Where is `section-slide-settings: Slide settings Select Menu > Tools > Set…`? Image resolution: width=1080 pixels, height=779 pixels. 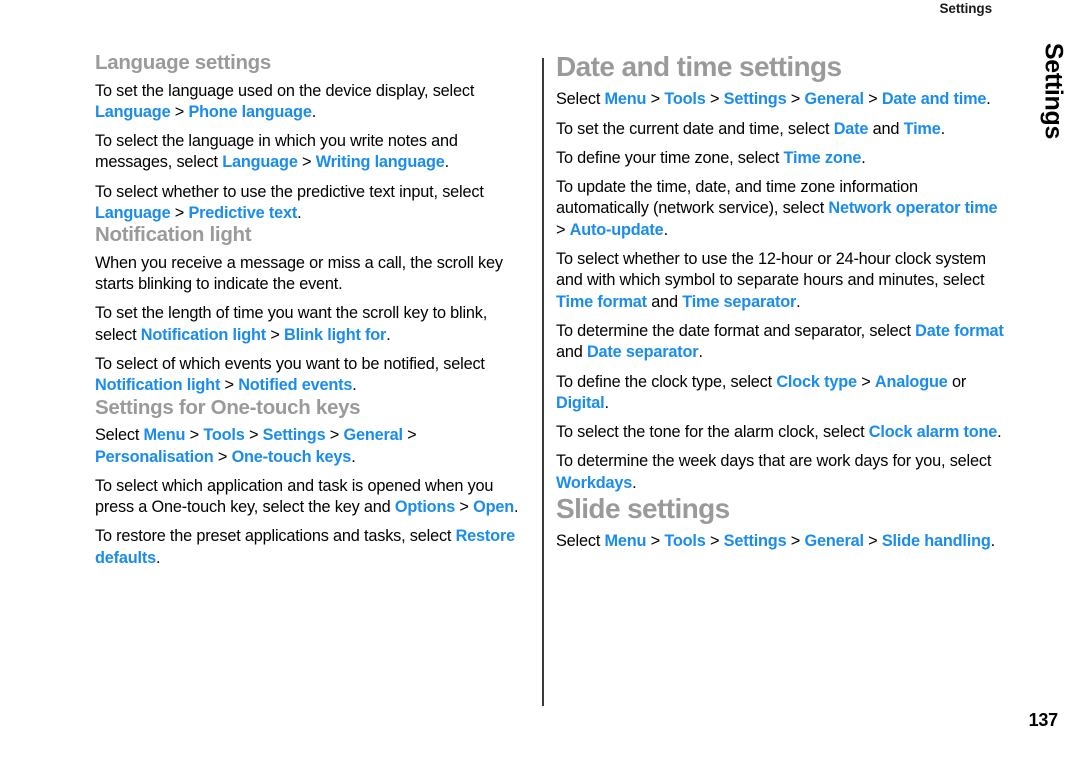 section-slide-settings: Slide settings Select Menu > Tools > Set… is located at coordinates (780, 523).